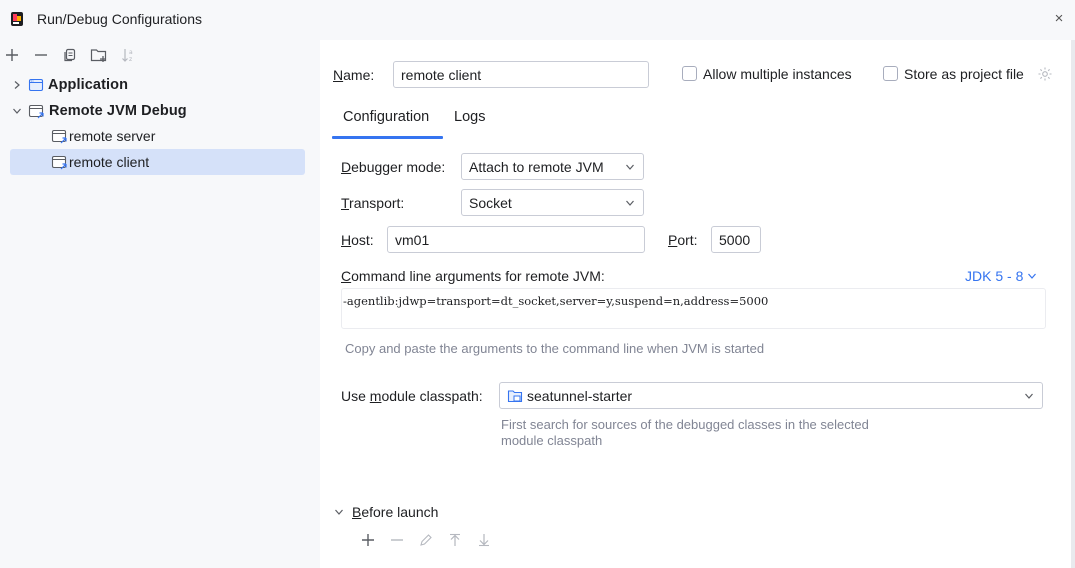  I want to click on tree-item-remote-client: remote client, so click(157, 162).